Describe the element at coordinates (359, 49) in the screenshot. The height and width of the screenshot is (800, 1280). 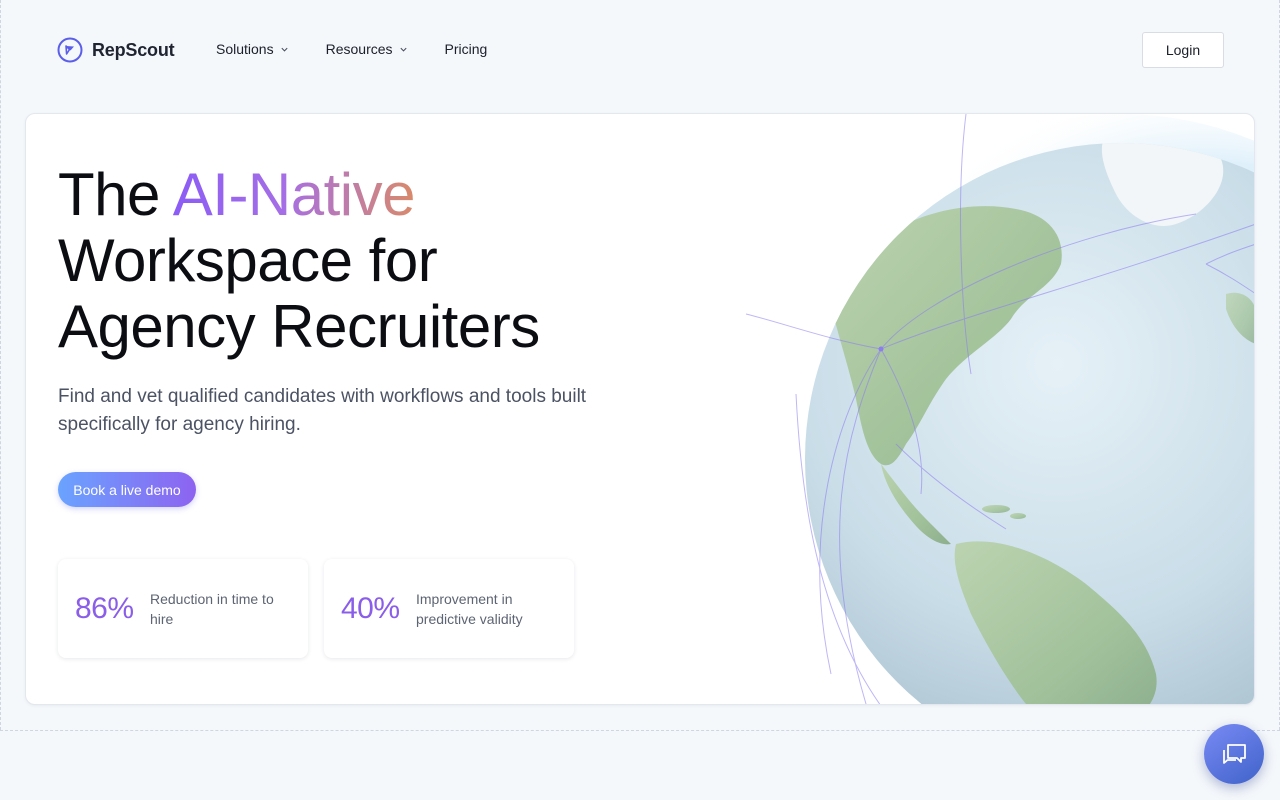
I see `nav-item-label: Resources` at that location.